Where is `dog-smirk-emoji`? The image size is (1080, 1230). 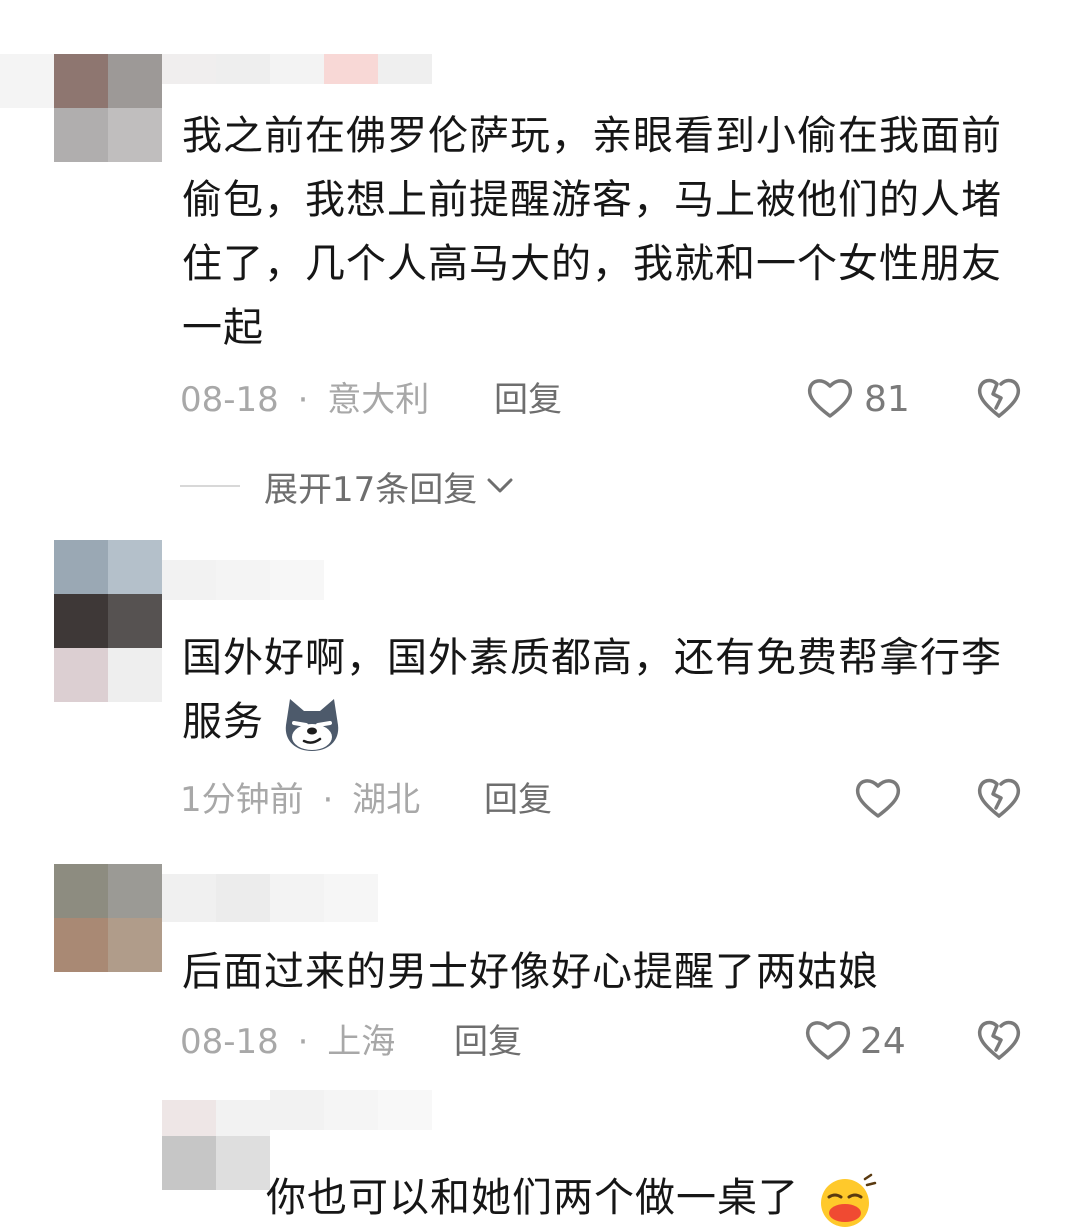
dog-smirk-emoji is located at coordinates (311, 725).